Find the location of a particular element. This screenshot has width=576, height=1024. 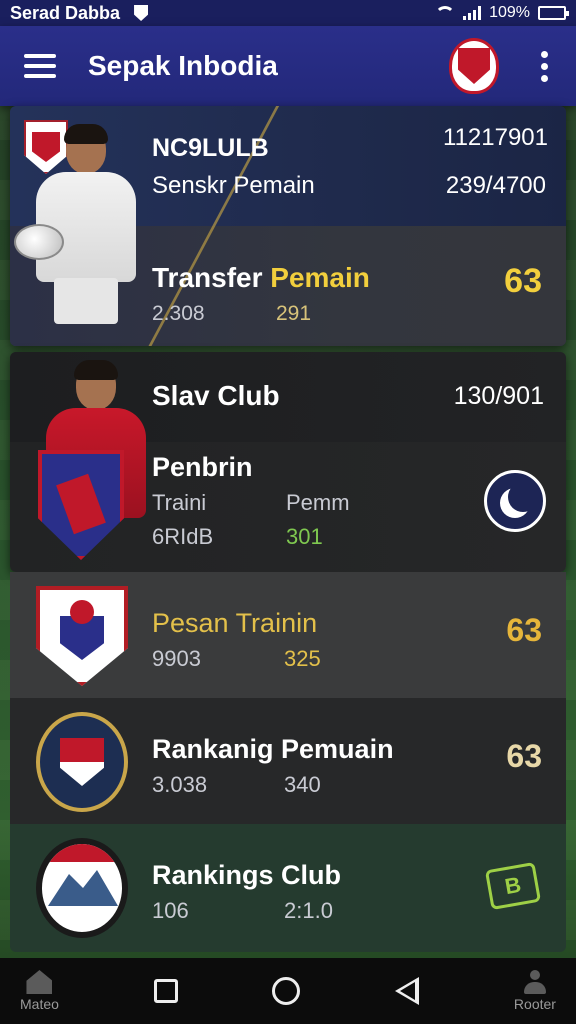

shield-icon is located at coordinates (141, 13).